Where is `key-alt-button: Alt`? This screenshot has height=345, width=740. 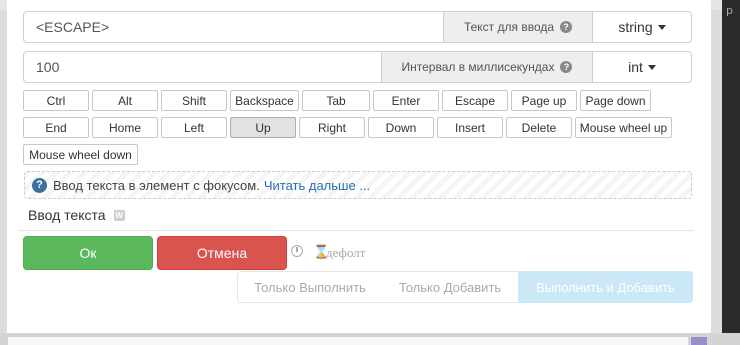
key-alt-button: Alt is located at coordinates (125, 100).